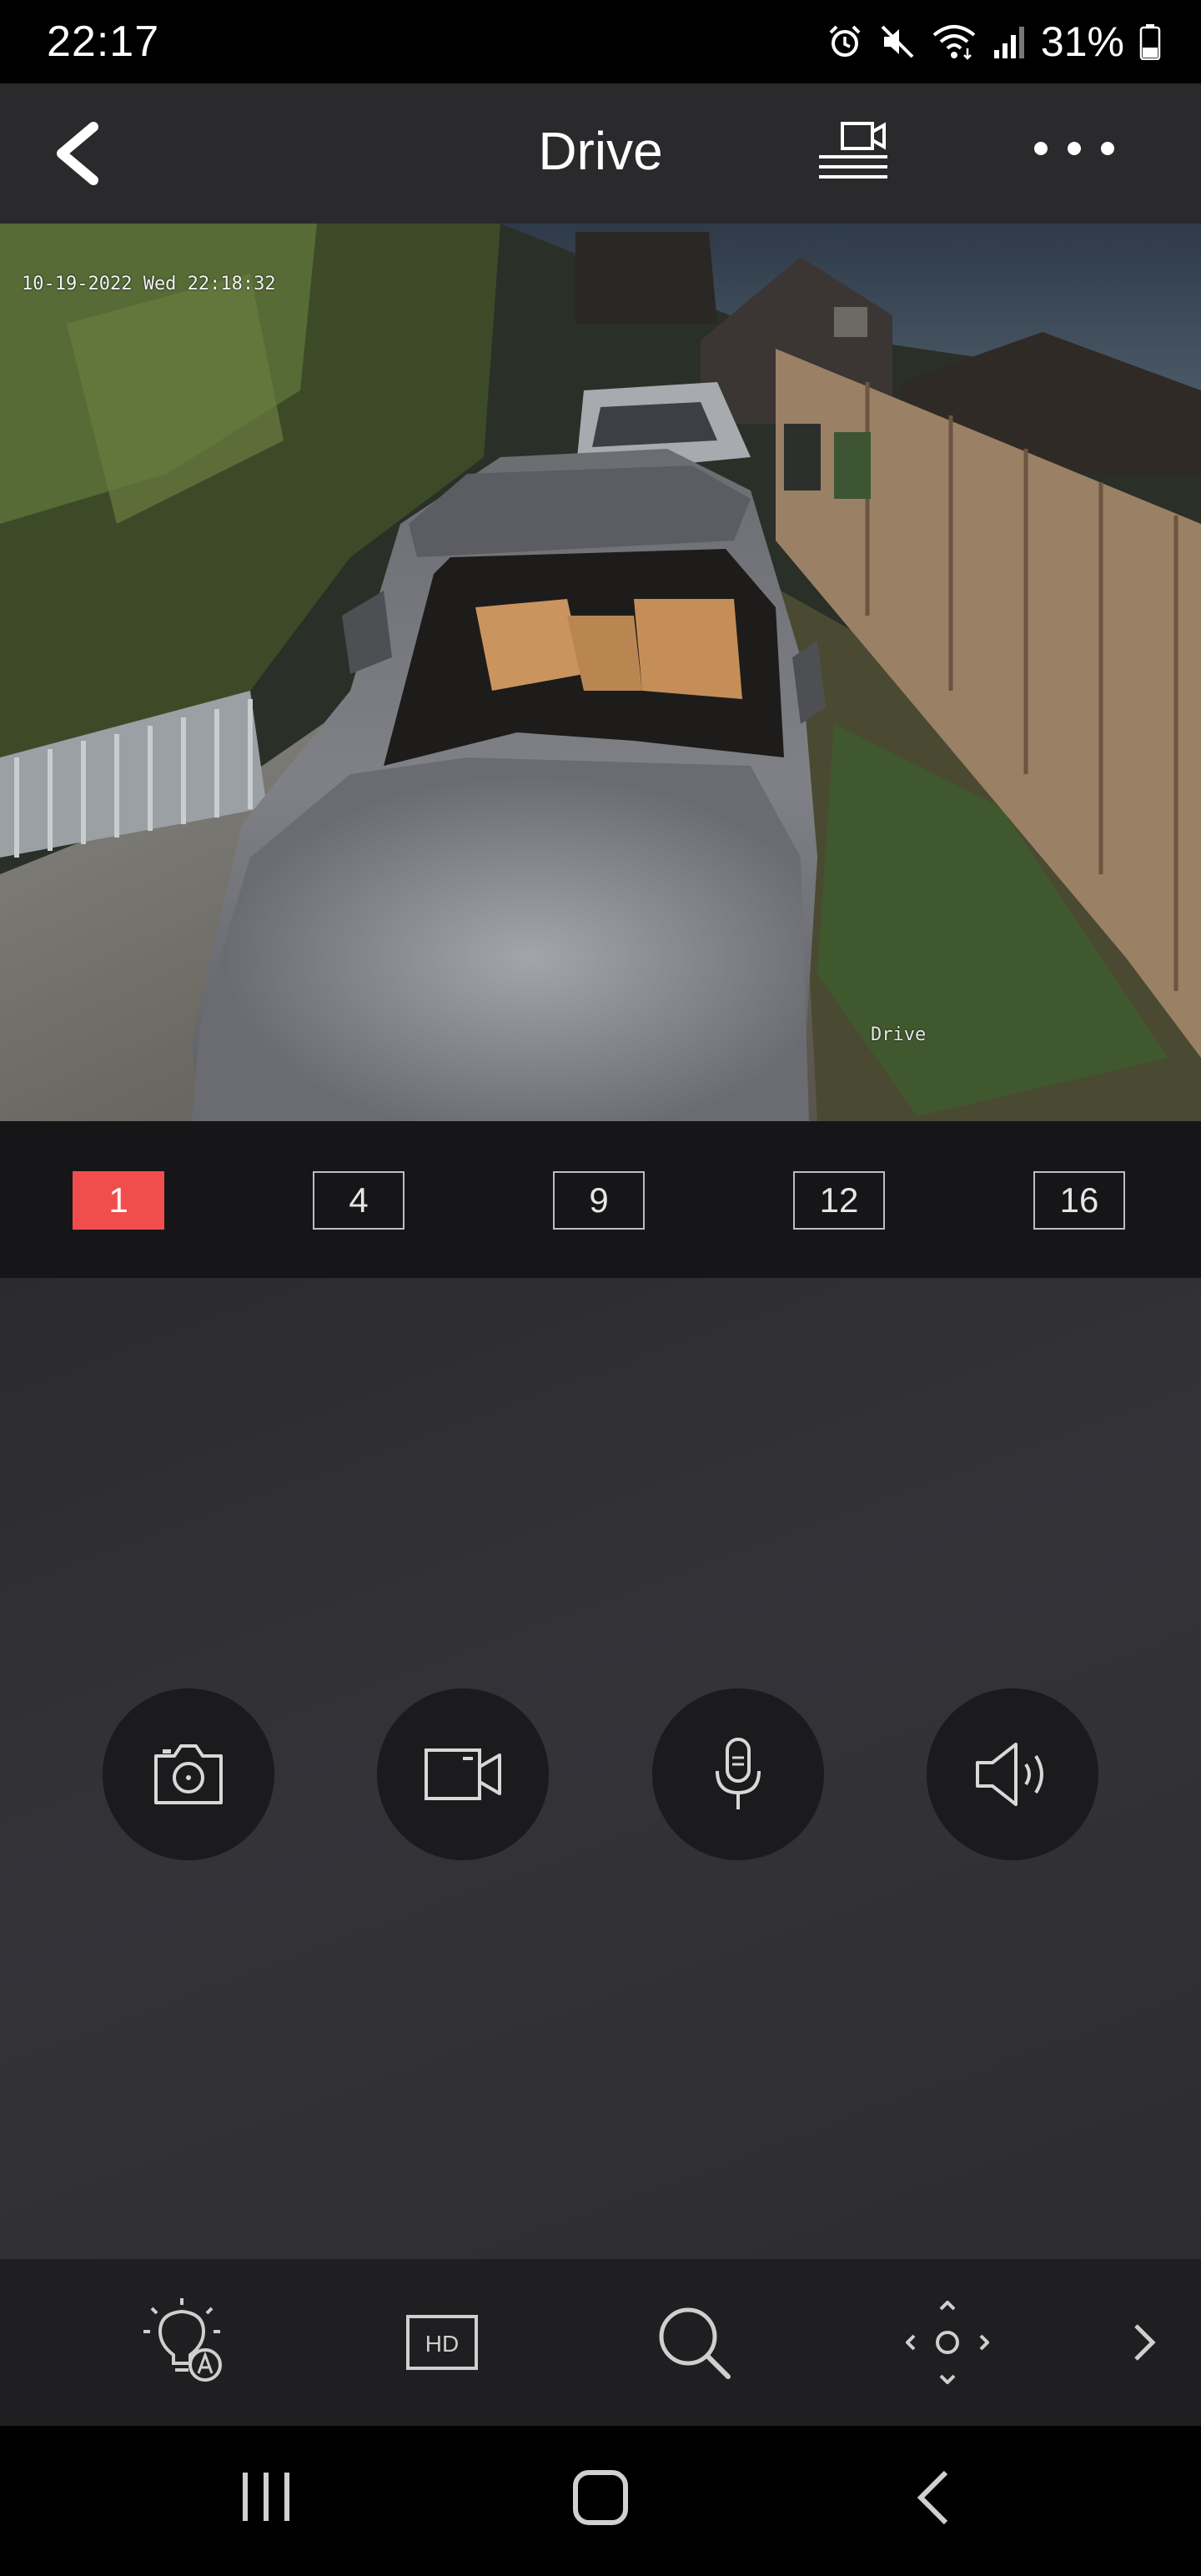  What do you see at coordinates (898, 41) in the screenshot?
I see `mute-icon` at bounding box center [898, 41].